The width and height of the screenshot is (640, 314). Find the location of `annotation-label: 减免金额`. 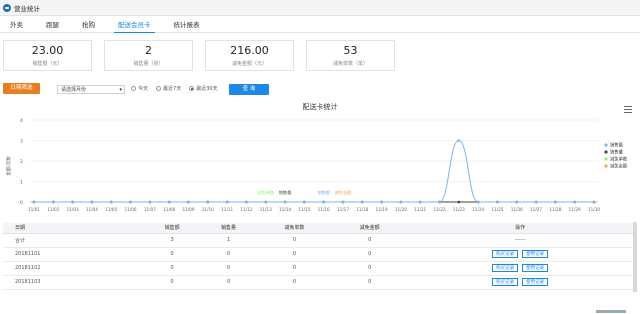

annotation-label: 减免金额 is located at coordinates (344, 192).